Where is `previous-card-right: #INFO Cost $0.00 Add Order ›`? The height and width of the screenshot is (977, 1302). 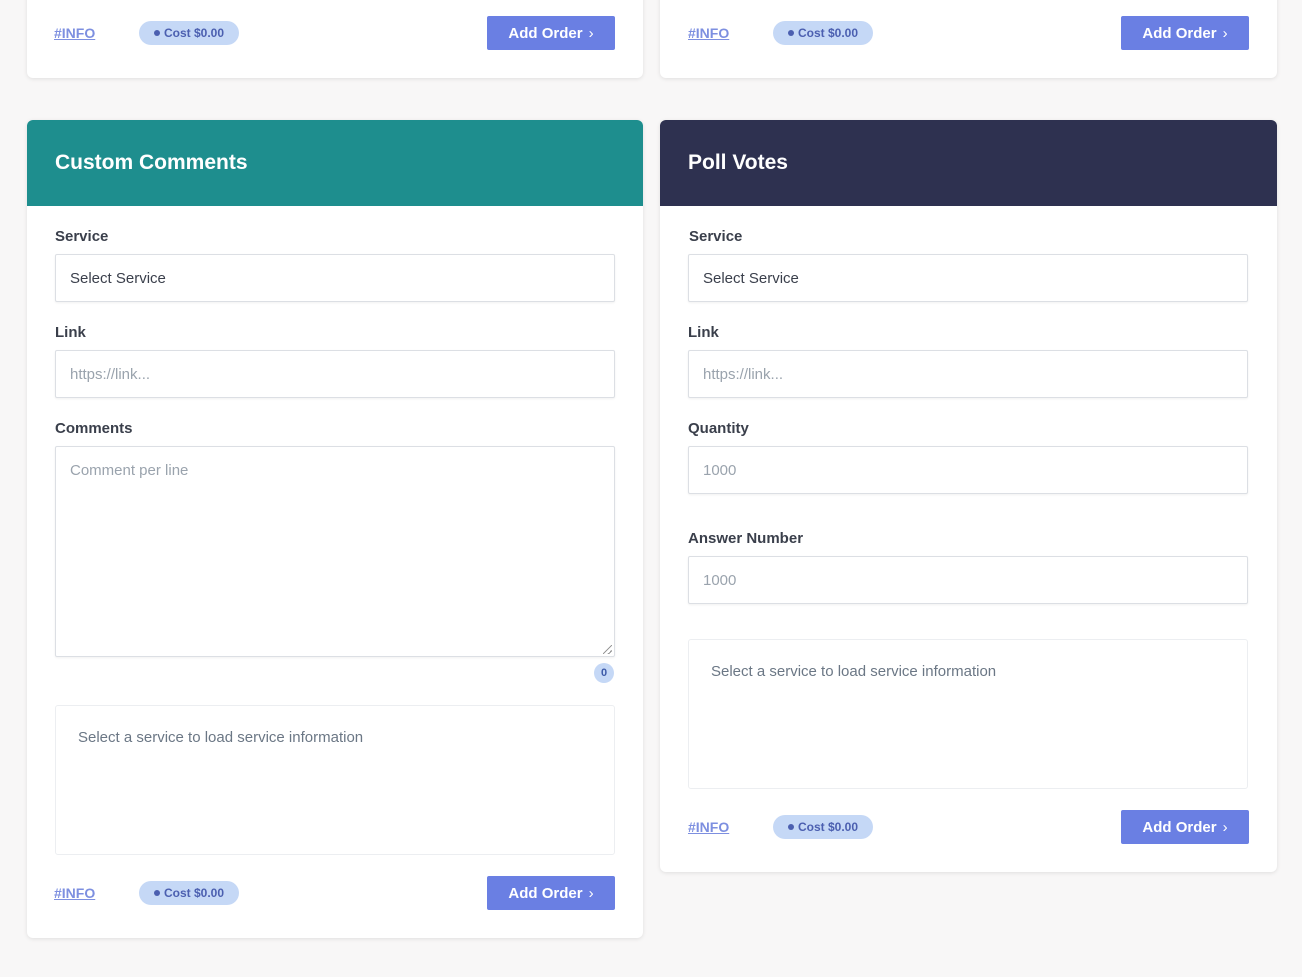 previous-card-right: #INFO Cost $0.00 Add Order › is located at coordinates (968, 39).